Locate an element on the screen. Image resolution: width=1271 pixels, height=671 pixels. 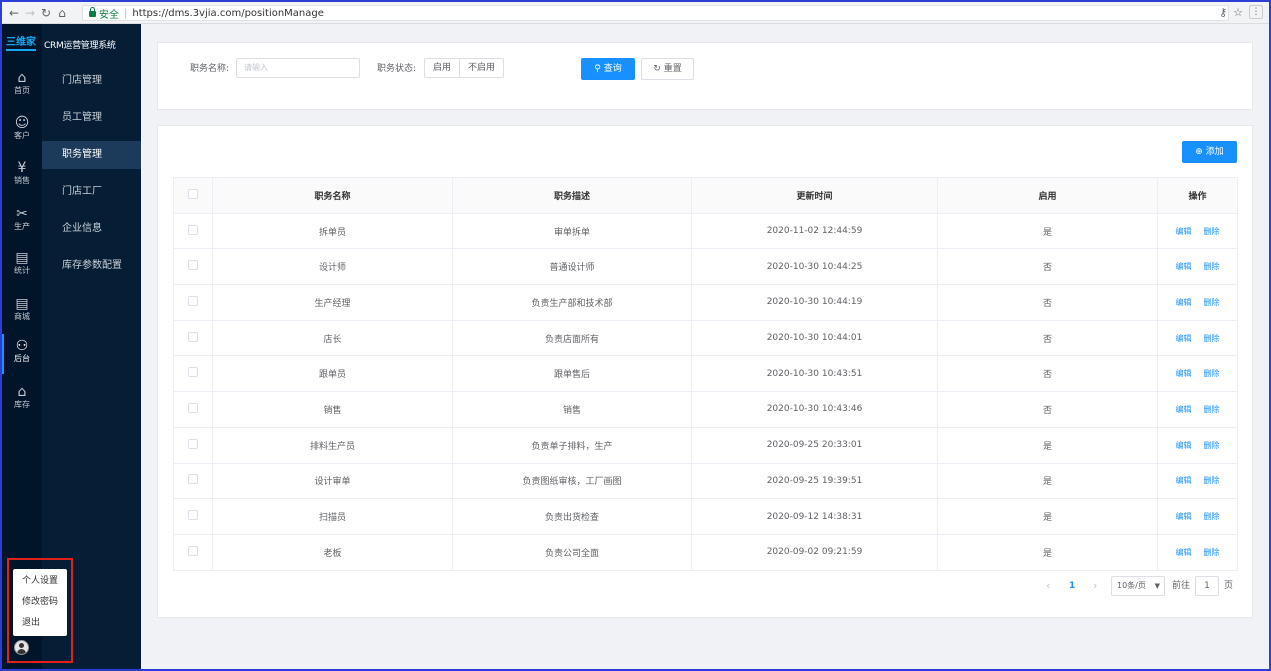
logo-mark: 三维家 is located at coordinates (21, 44).